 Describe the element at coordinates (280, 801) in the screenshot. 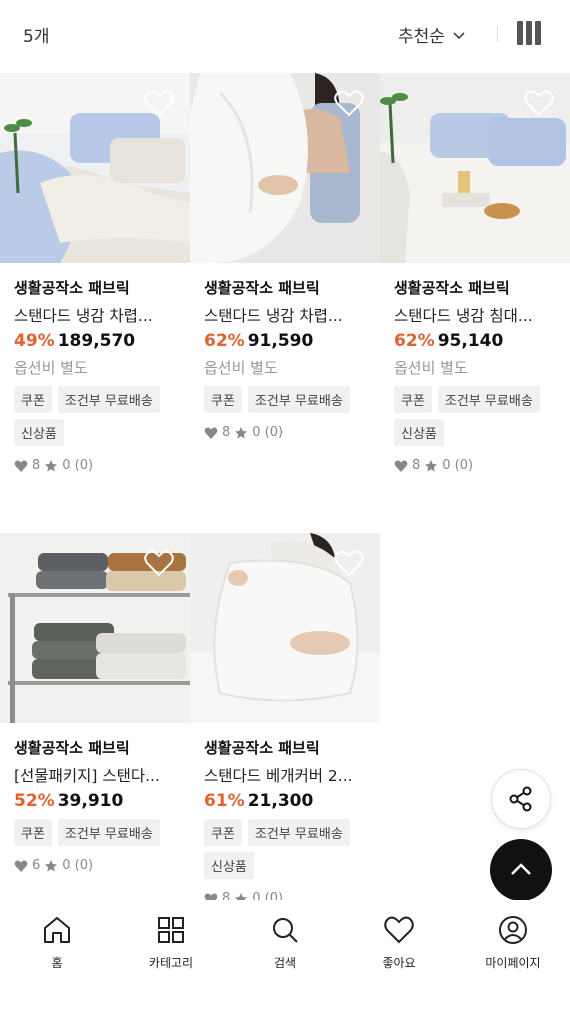

I see `product-price: 21,300` at that location.